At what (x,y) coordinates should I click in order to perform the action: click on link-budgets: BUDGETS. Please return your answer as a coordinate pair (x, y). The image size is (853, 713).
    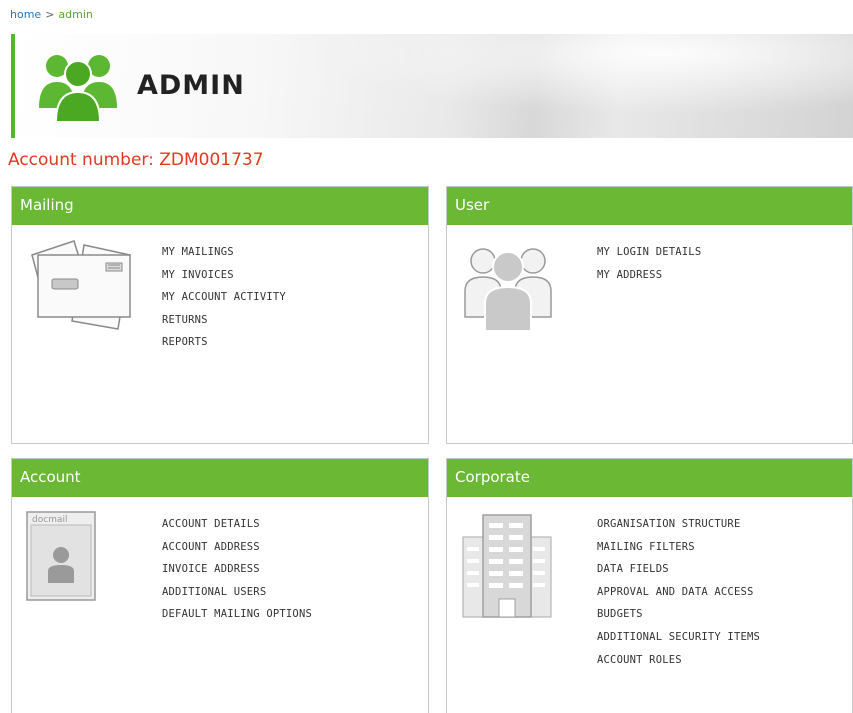
    Looking at the image, I should click on (678, 618).